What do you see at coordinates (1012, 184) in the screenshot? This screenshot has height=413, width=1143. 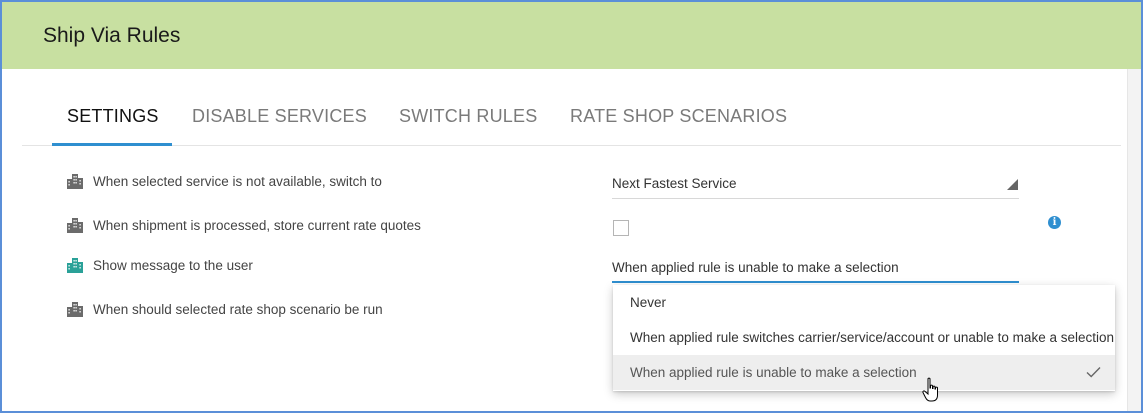 I see `dropdown-caret-icon` at bounding box center [1012, 184].